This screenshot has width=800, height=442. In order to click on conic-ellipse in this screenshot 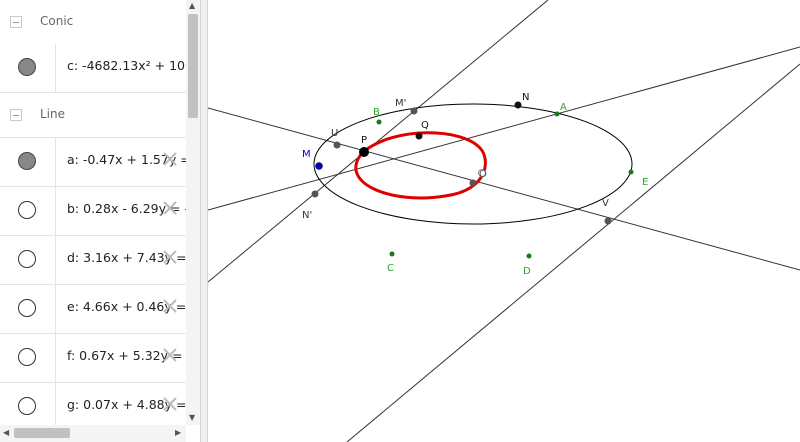, I will do `click(473, 164)`.